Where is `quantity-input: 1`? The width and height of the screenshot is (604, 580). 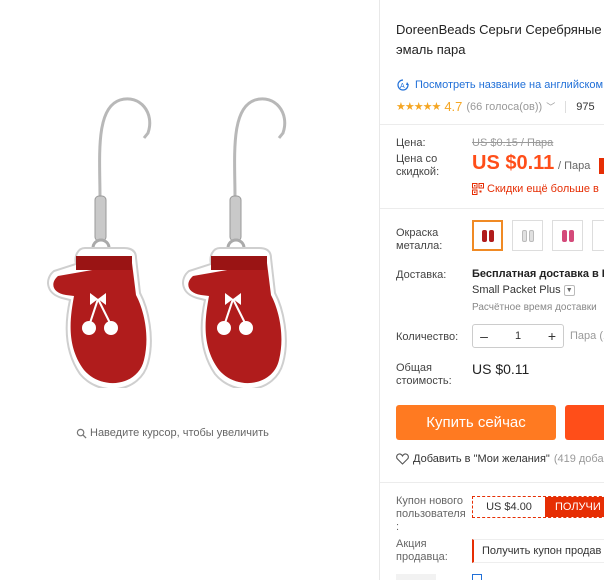 quantity-input: 1 is located at coordinates (518, 336).